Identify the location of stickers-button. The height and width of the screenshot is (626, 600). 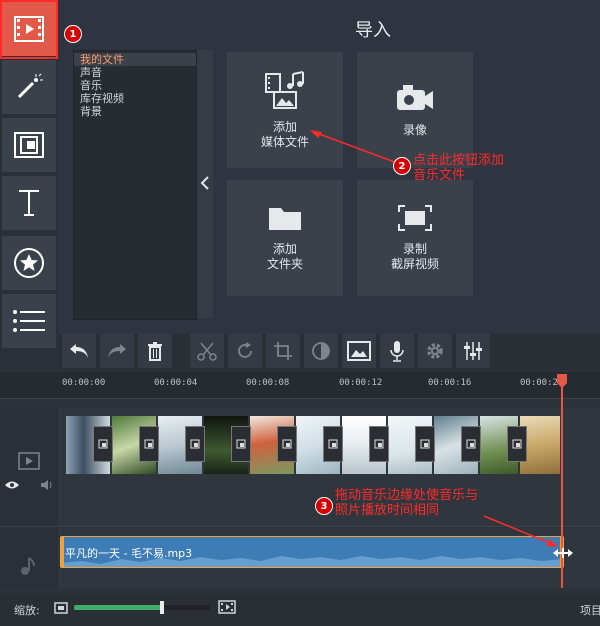
(29, 263).